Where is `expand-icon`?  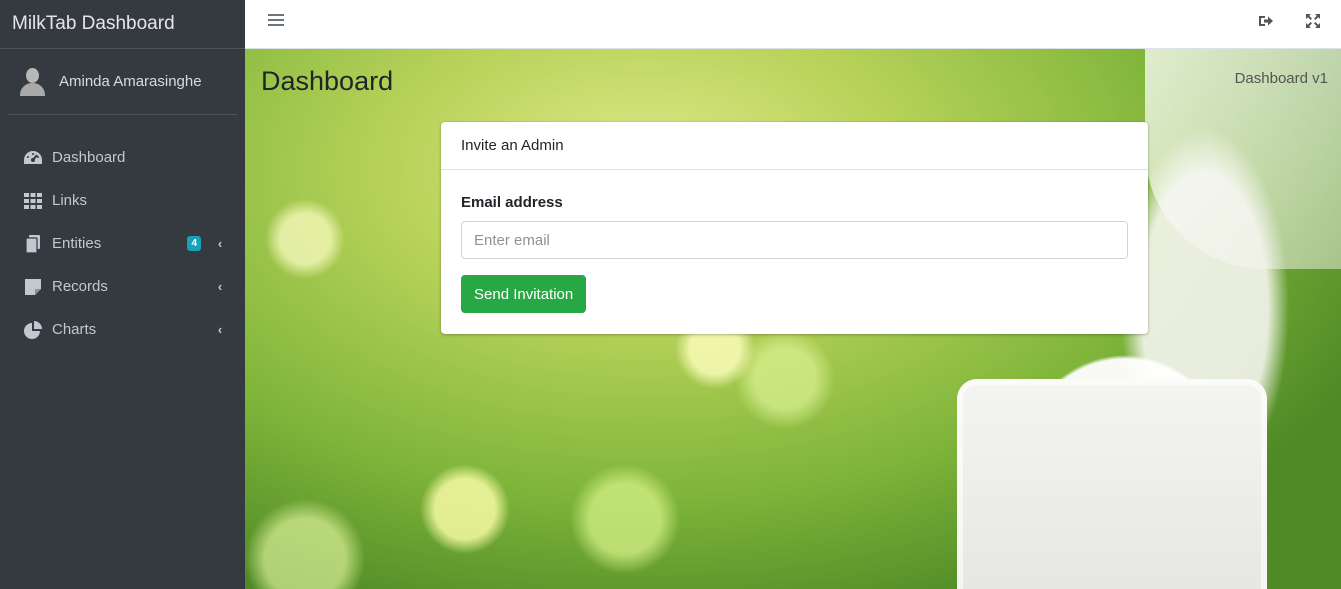
expand-icon is located at coordinates (1313, 21).